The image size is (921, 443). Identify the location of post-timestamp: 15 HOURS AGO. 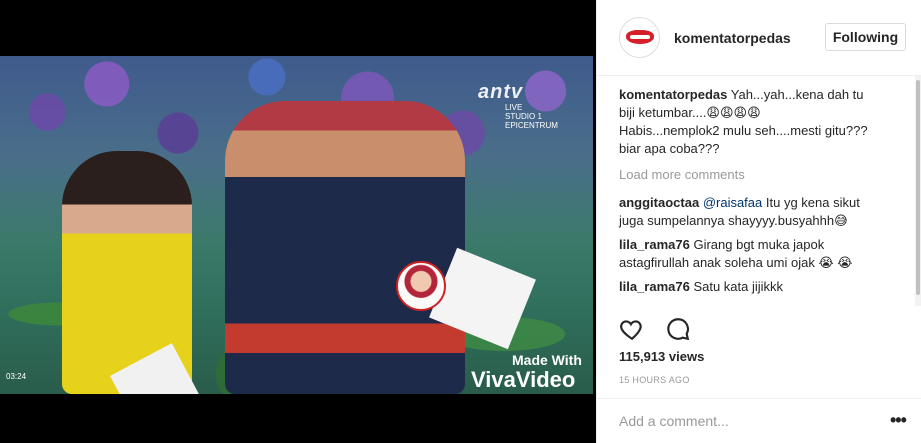
(654, 380).